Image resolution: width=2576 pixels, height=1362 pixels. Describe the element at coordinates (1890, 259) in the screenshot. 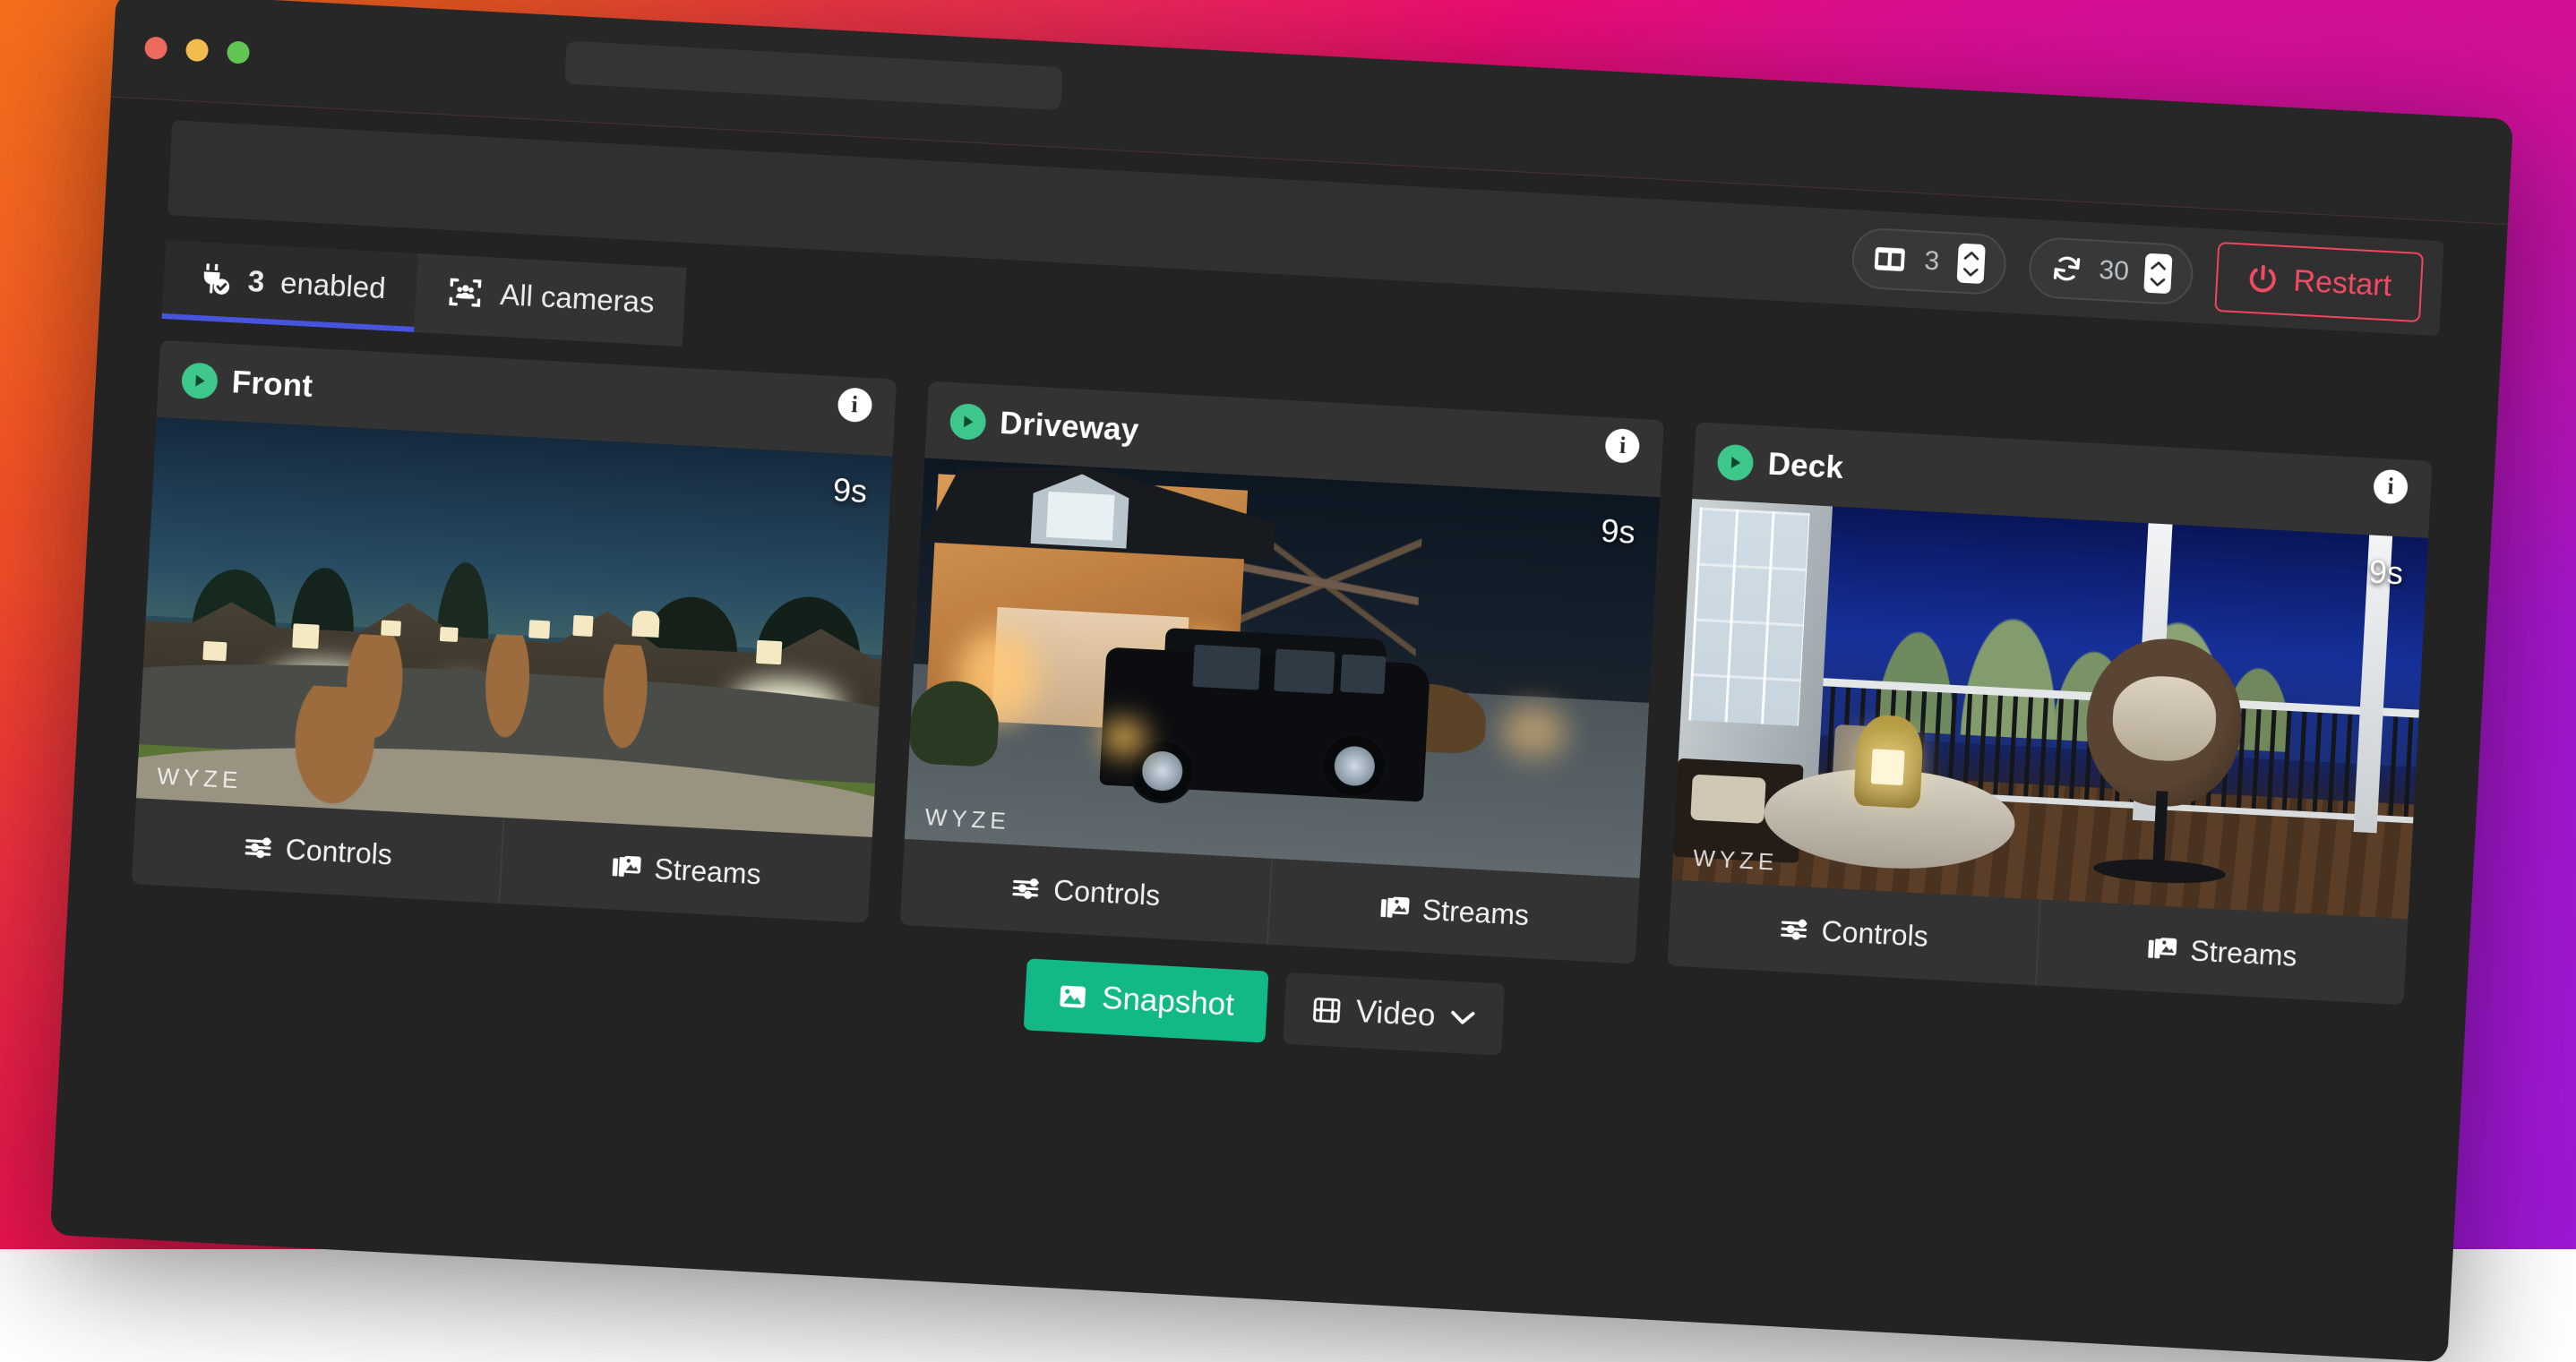

I see `columns-icon` at that location.